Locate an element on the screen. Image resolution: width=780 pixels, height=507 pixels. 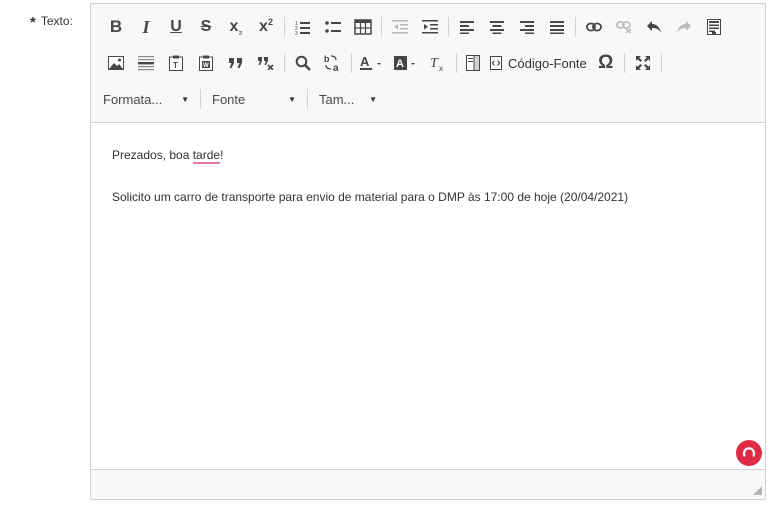
numbered-list-icon: 123 is located at coordinates (302, 28).